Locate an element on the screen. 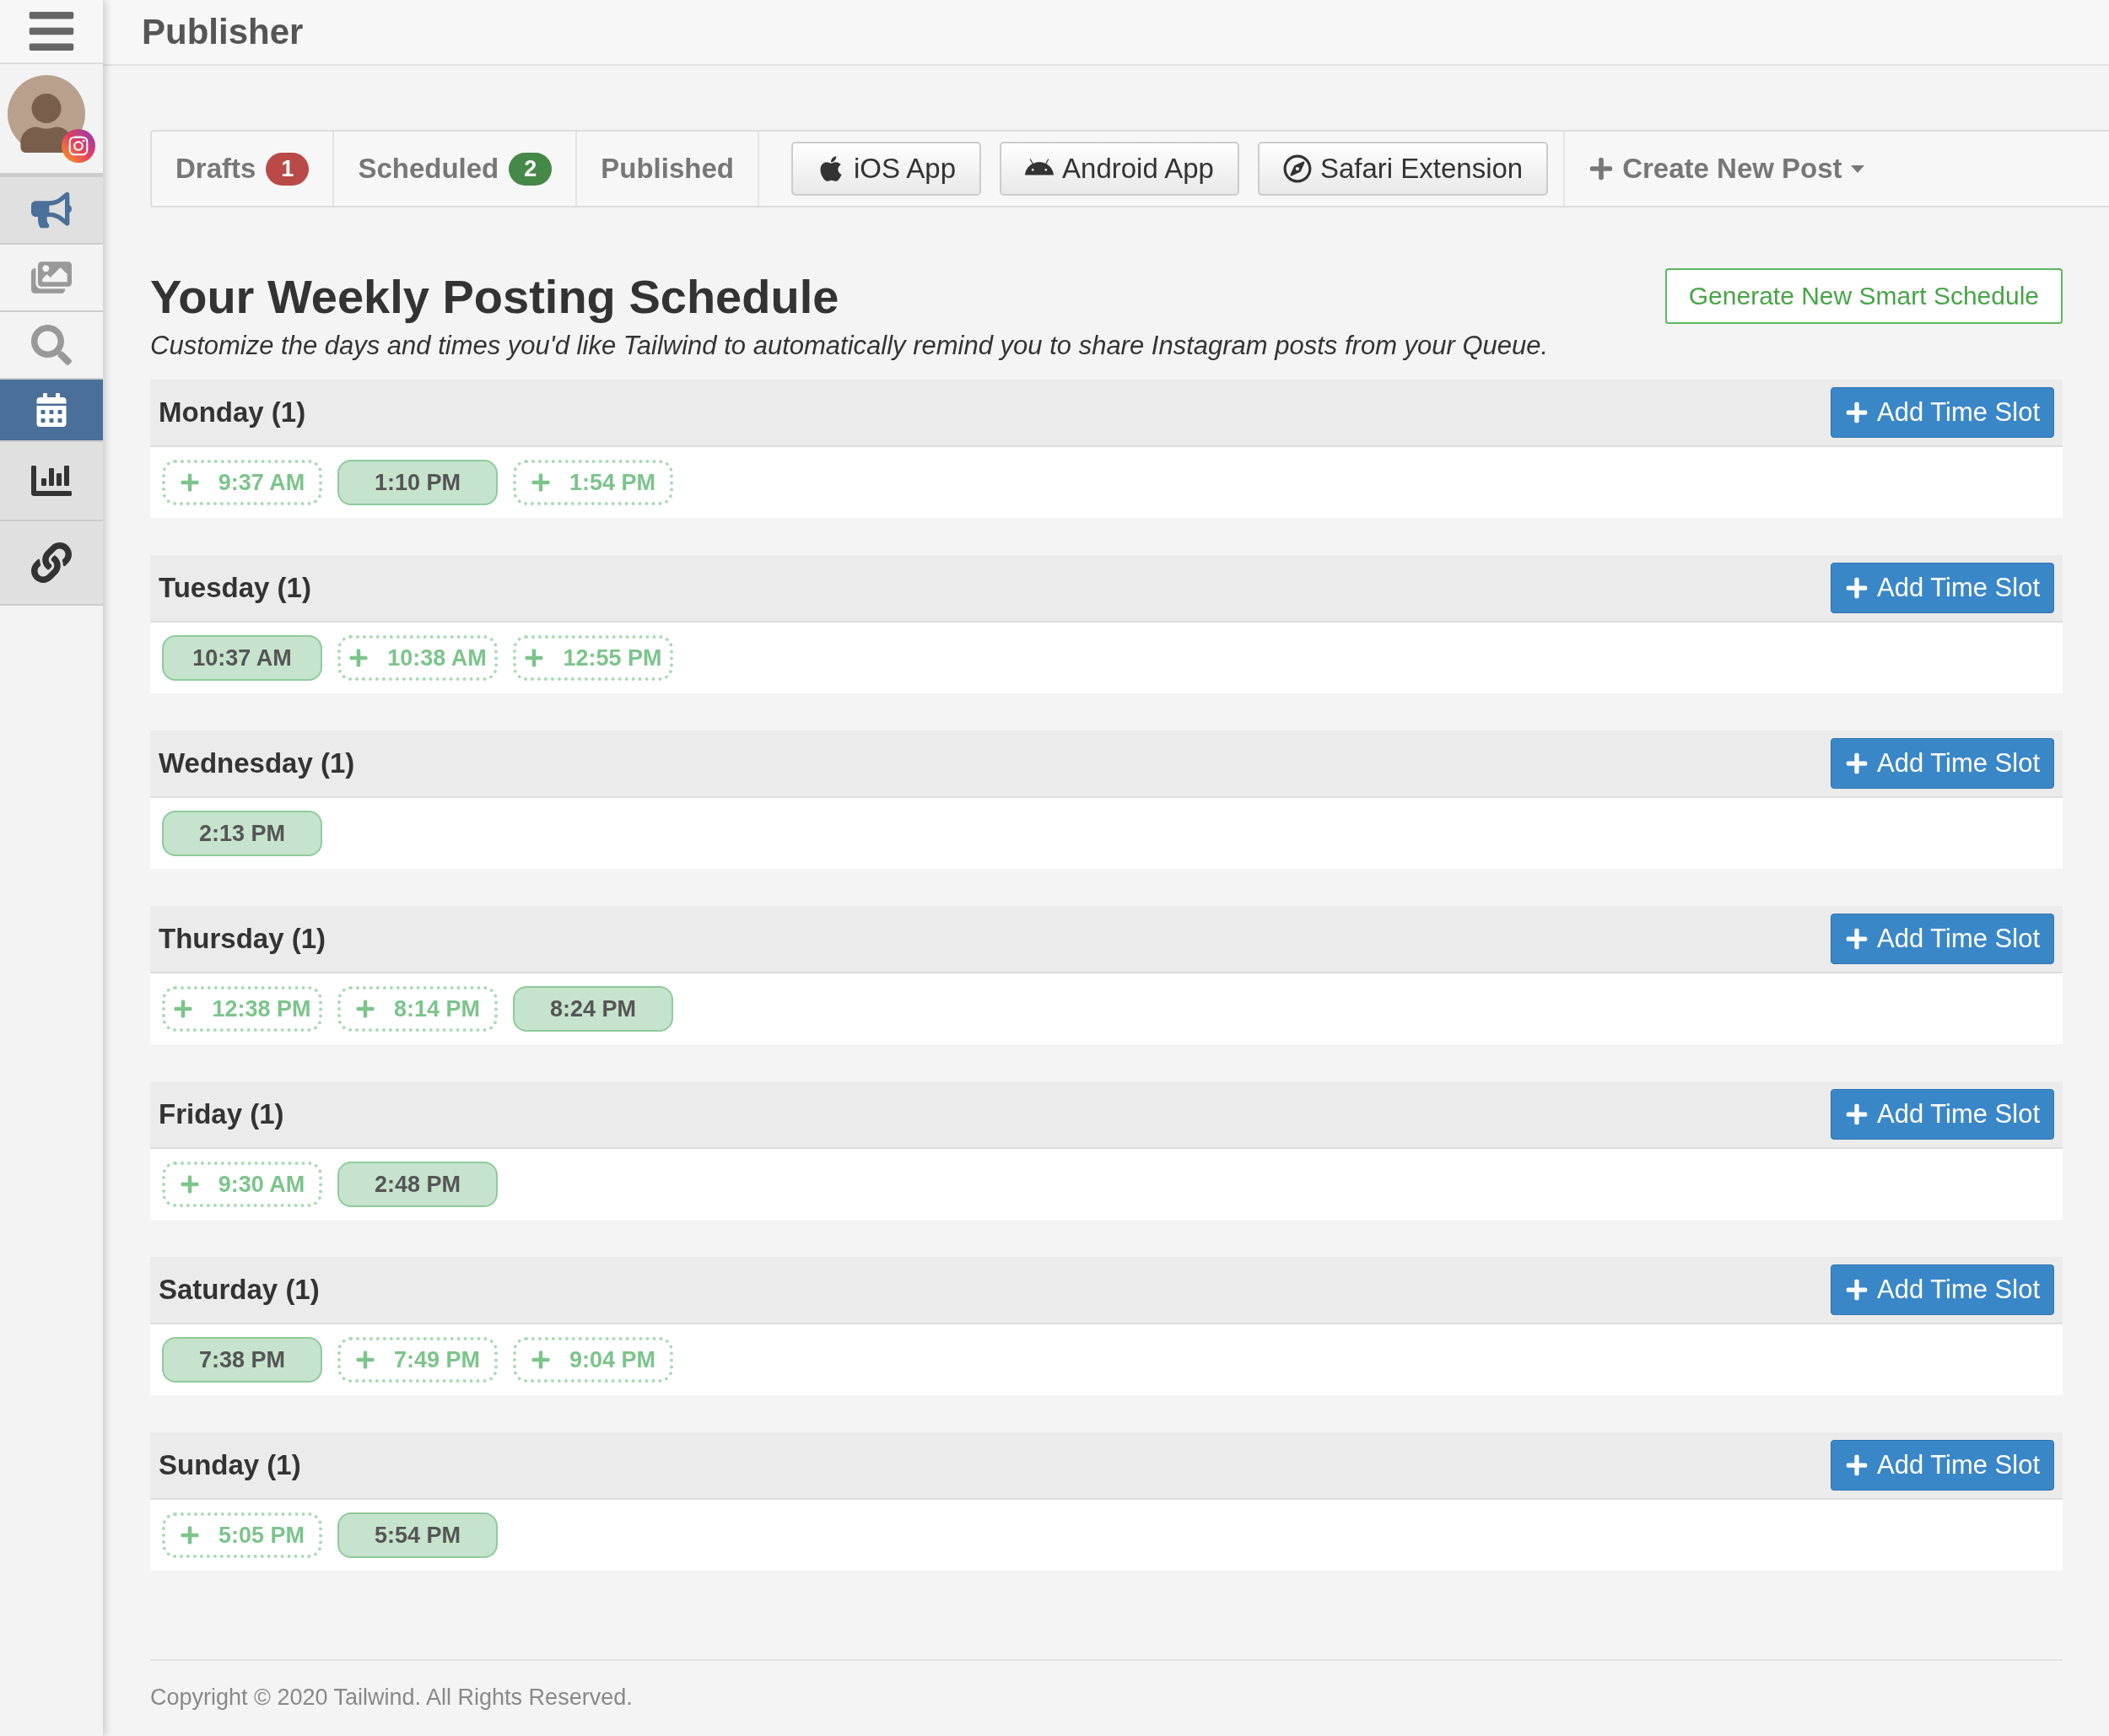  day-name: Saturday (1) is located at coordinates (239, 1290).